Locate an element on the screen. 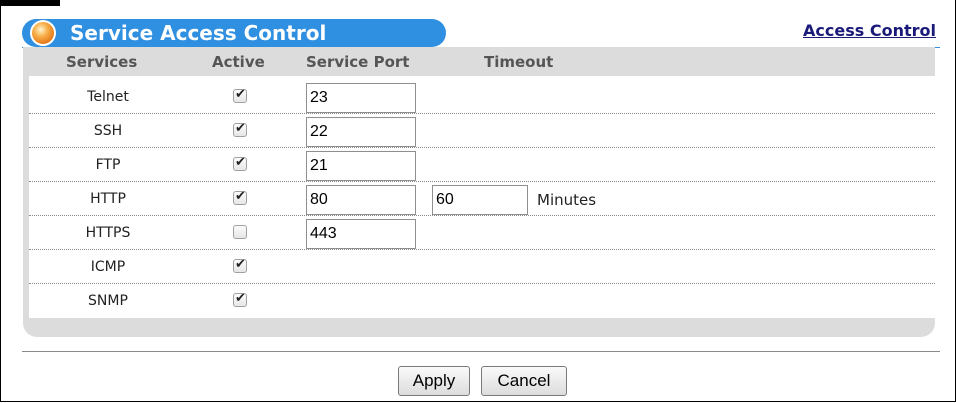 This screenshot has height=403, width=956. service-name: SNMP is located at coordinates (108, 301).